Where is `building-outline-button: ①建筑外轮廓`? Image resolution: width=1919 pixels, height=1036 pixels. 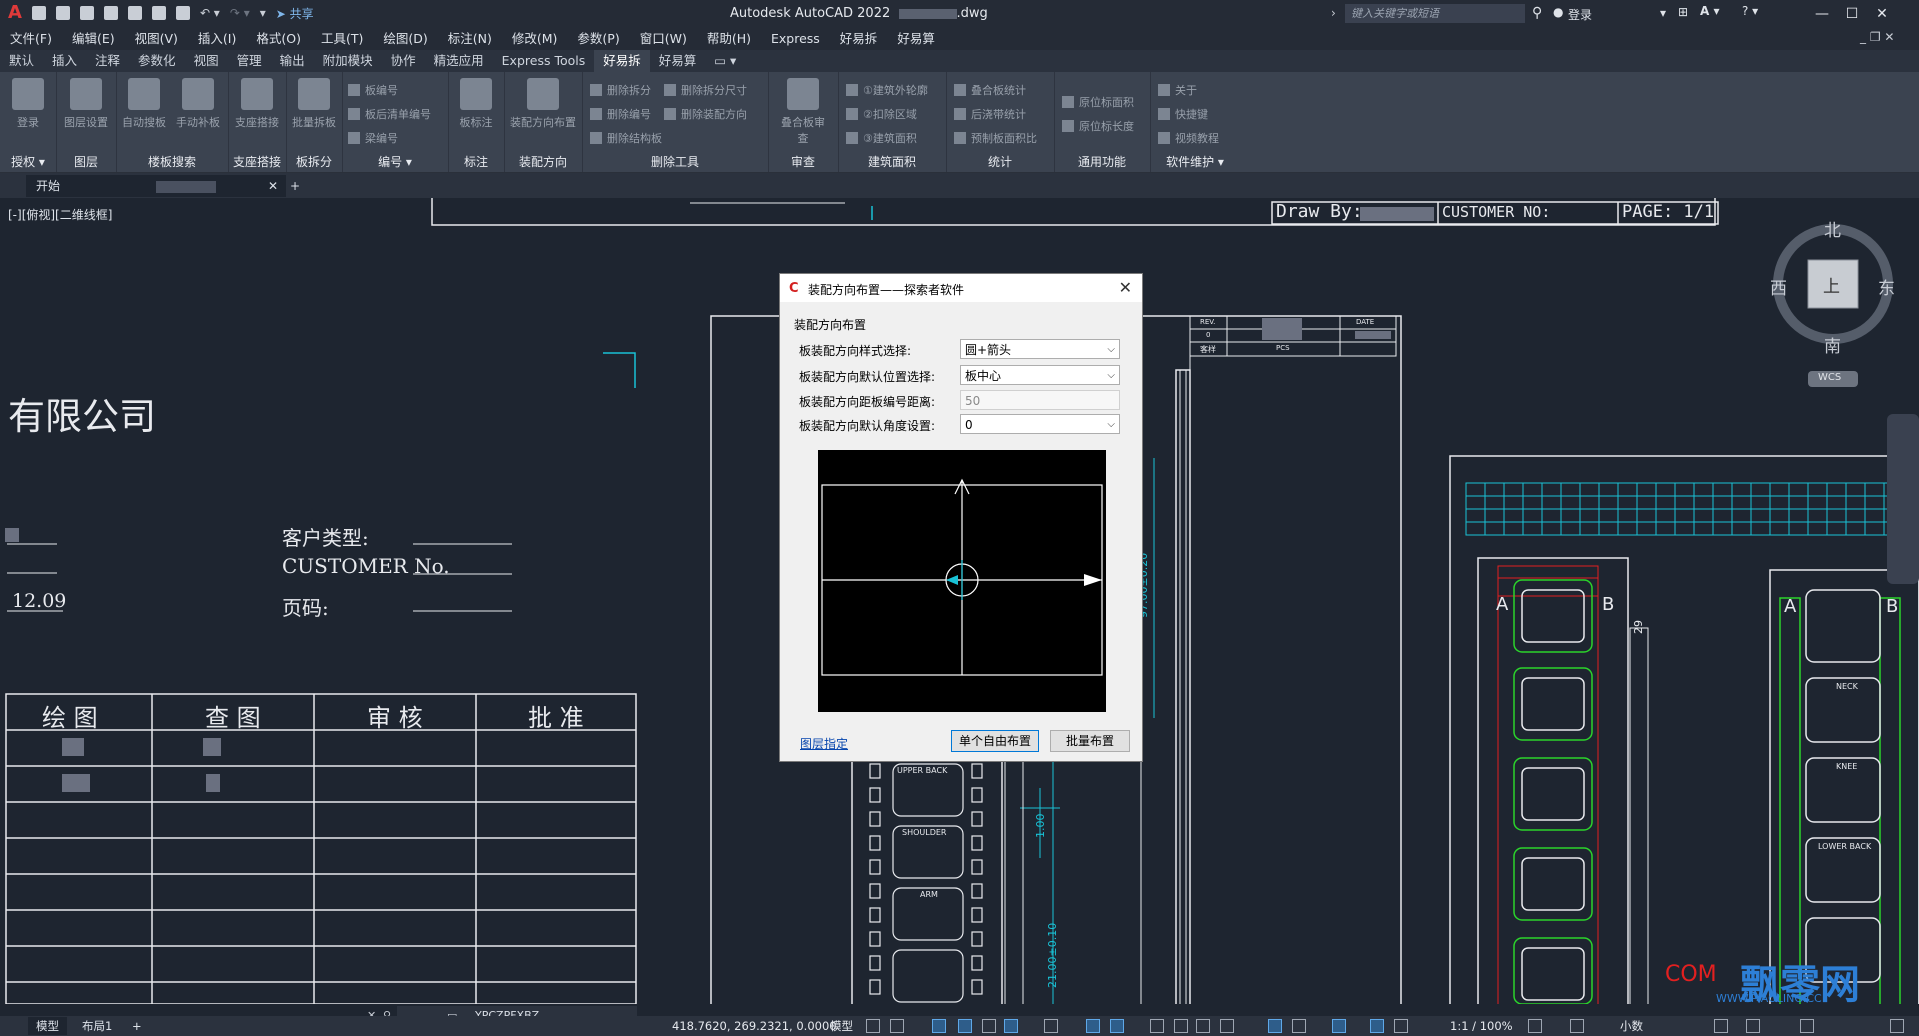 building-outline-button: ①建筑外轮廓 is located at coordinates (887, 90).